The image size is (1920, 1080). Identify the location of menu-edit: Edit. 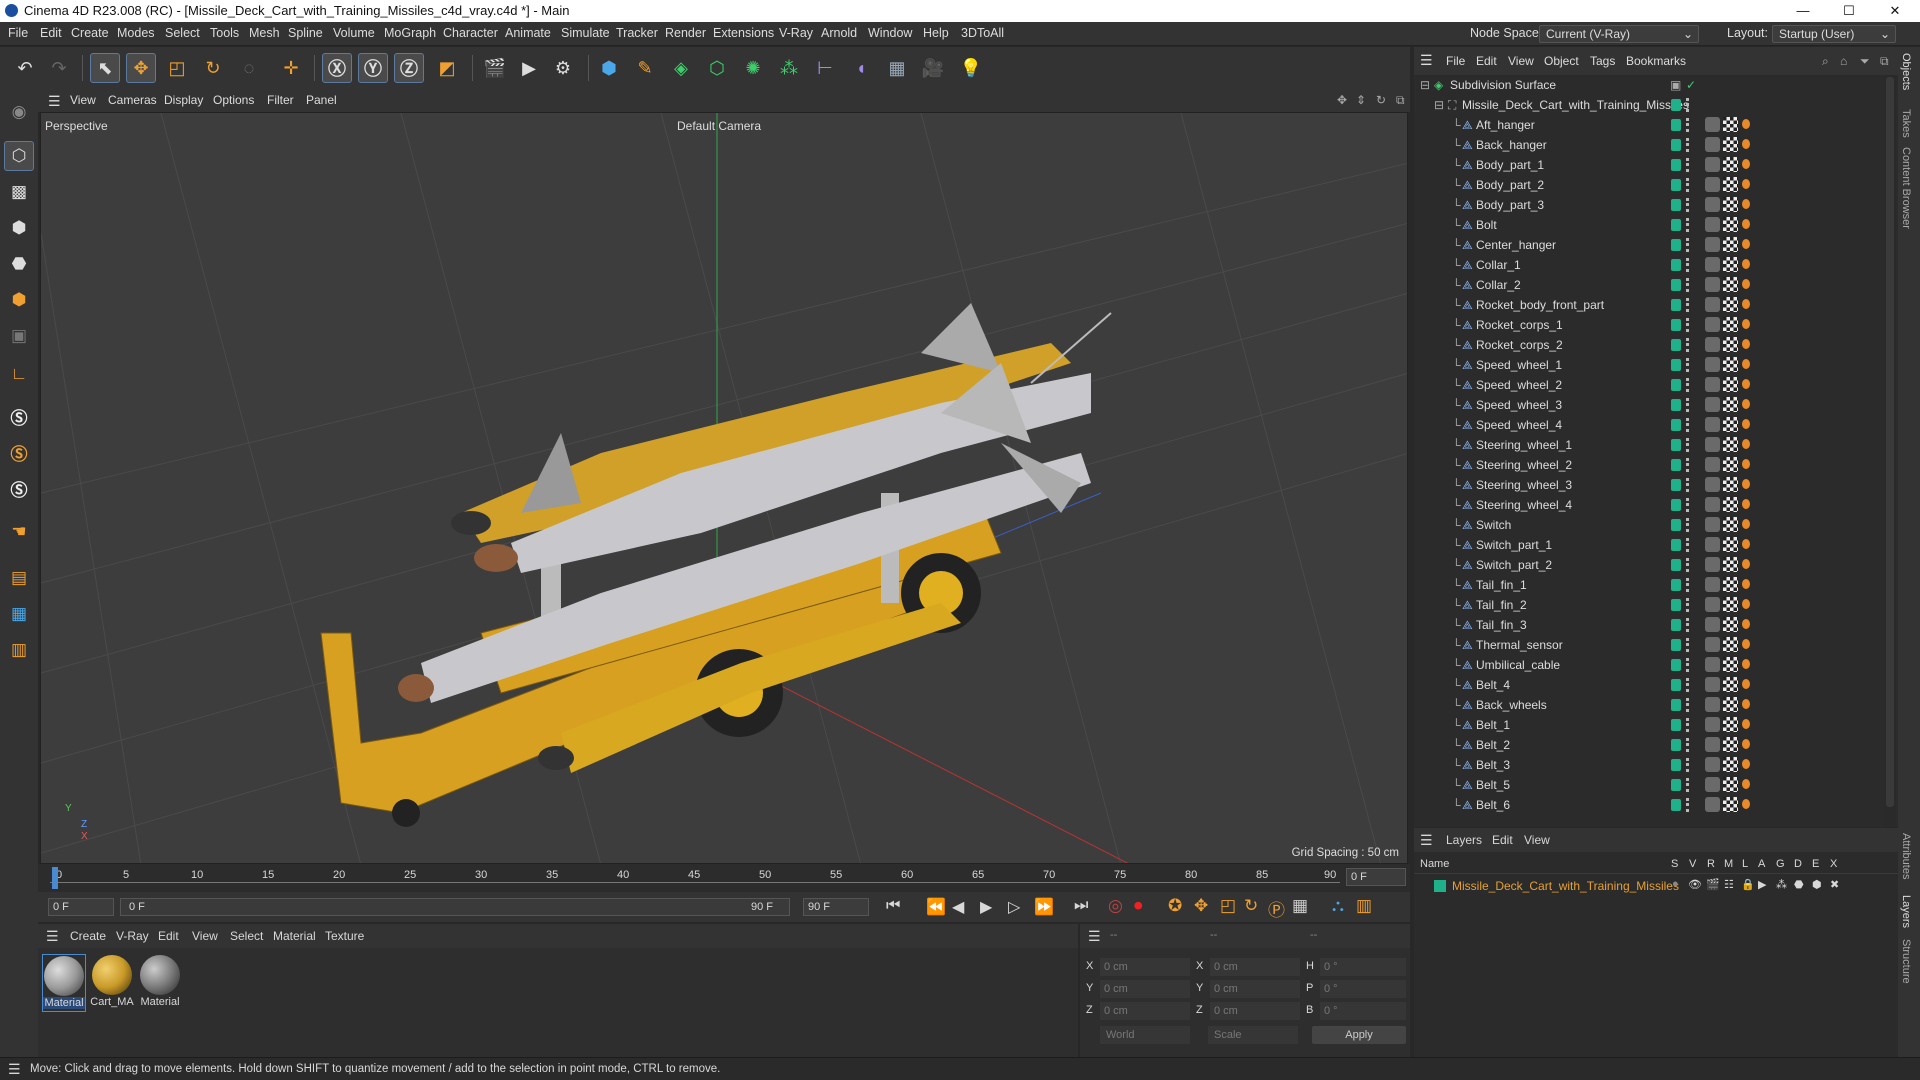
(51, 33).